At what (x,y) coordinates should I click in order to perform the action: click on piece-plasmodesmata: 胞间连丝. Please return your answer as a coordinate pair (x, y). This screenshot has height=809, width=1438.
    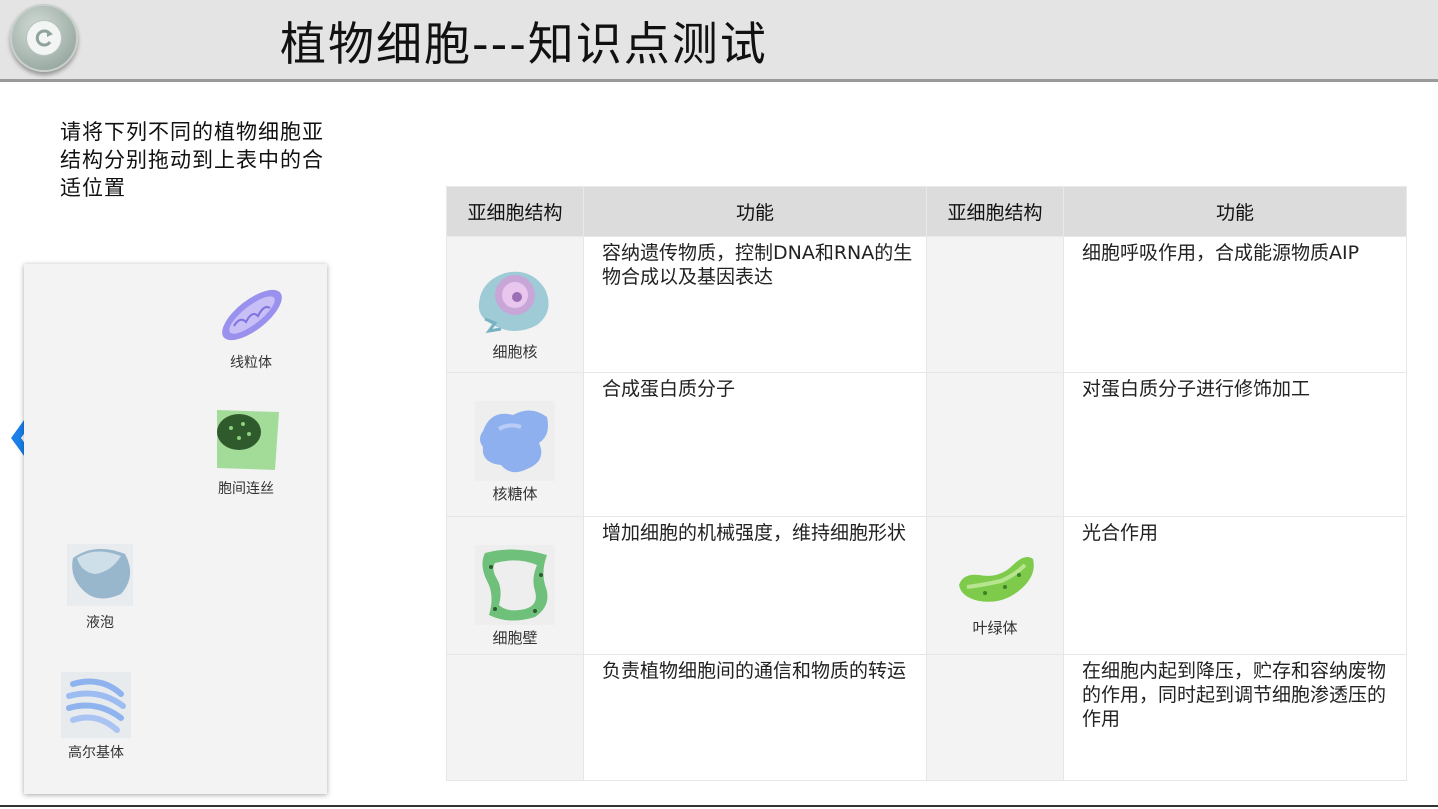
    Looking at the image, I should click on (246, 453).